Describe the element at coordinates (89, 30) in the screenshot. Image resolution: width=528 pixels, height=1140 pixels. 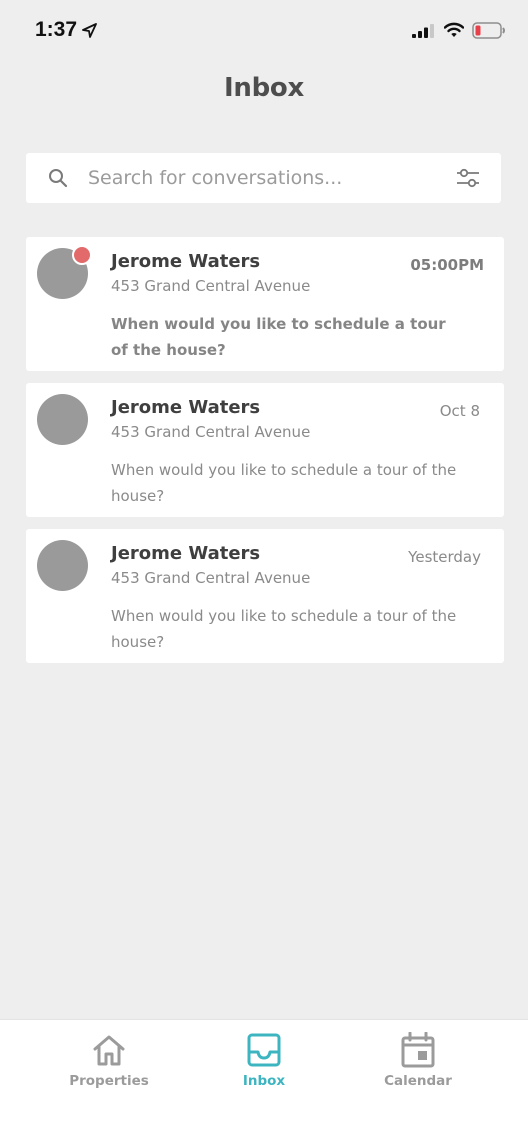
I see `location-arrow-icon` at that location.